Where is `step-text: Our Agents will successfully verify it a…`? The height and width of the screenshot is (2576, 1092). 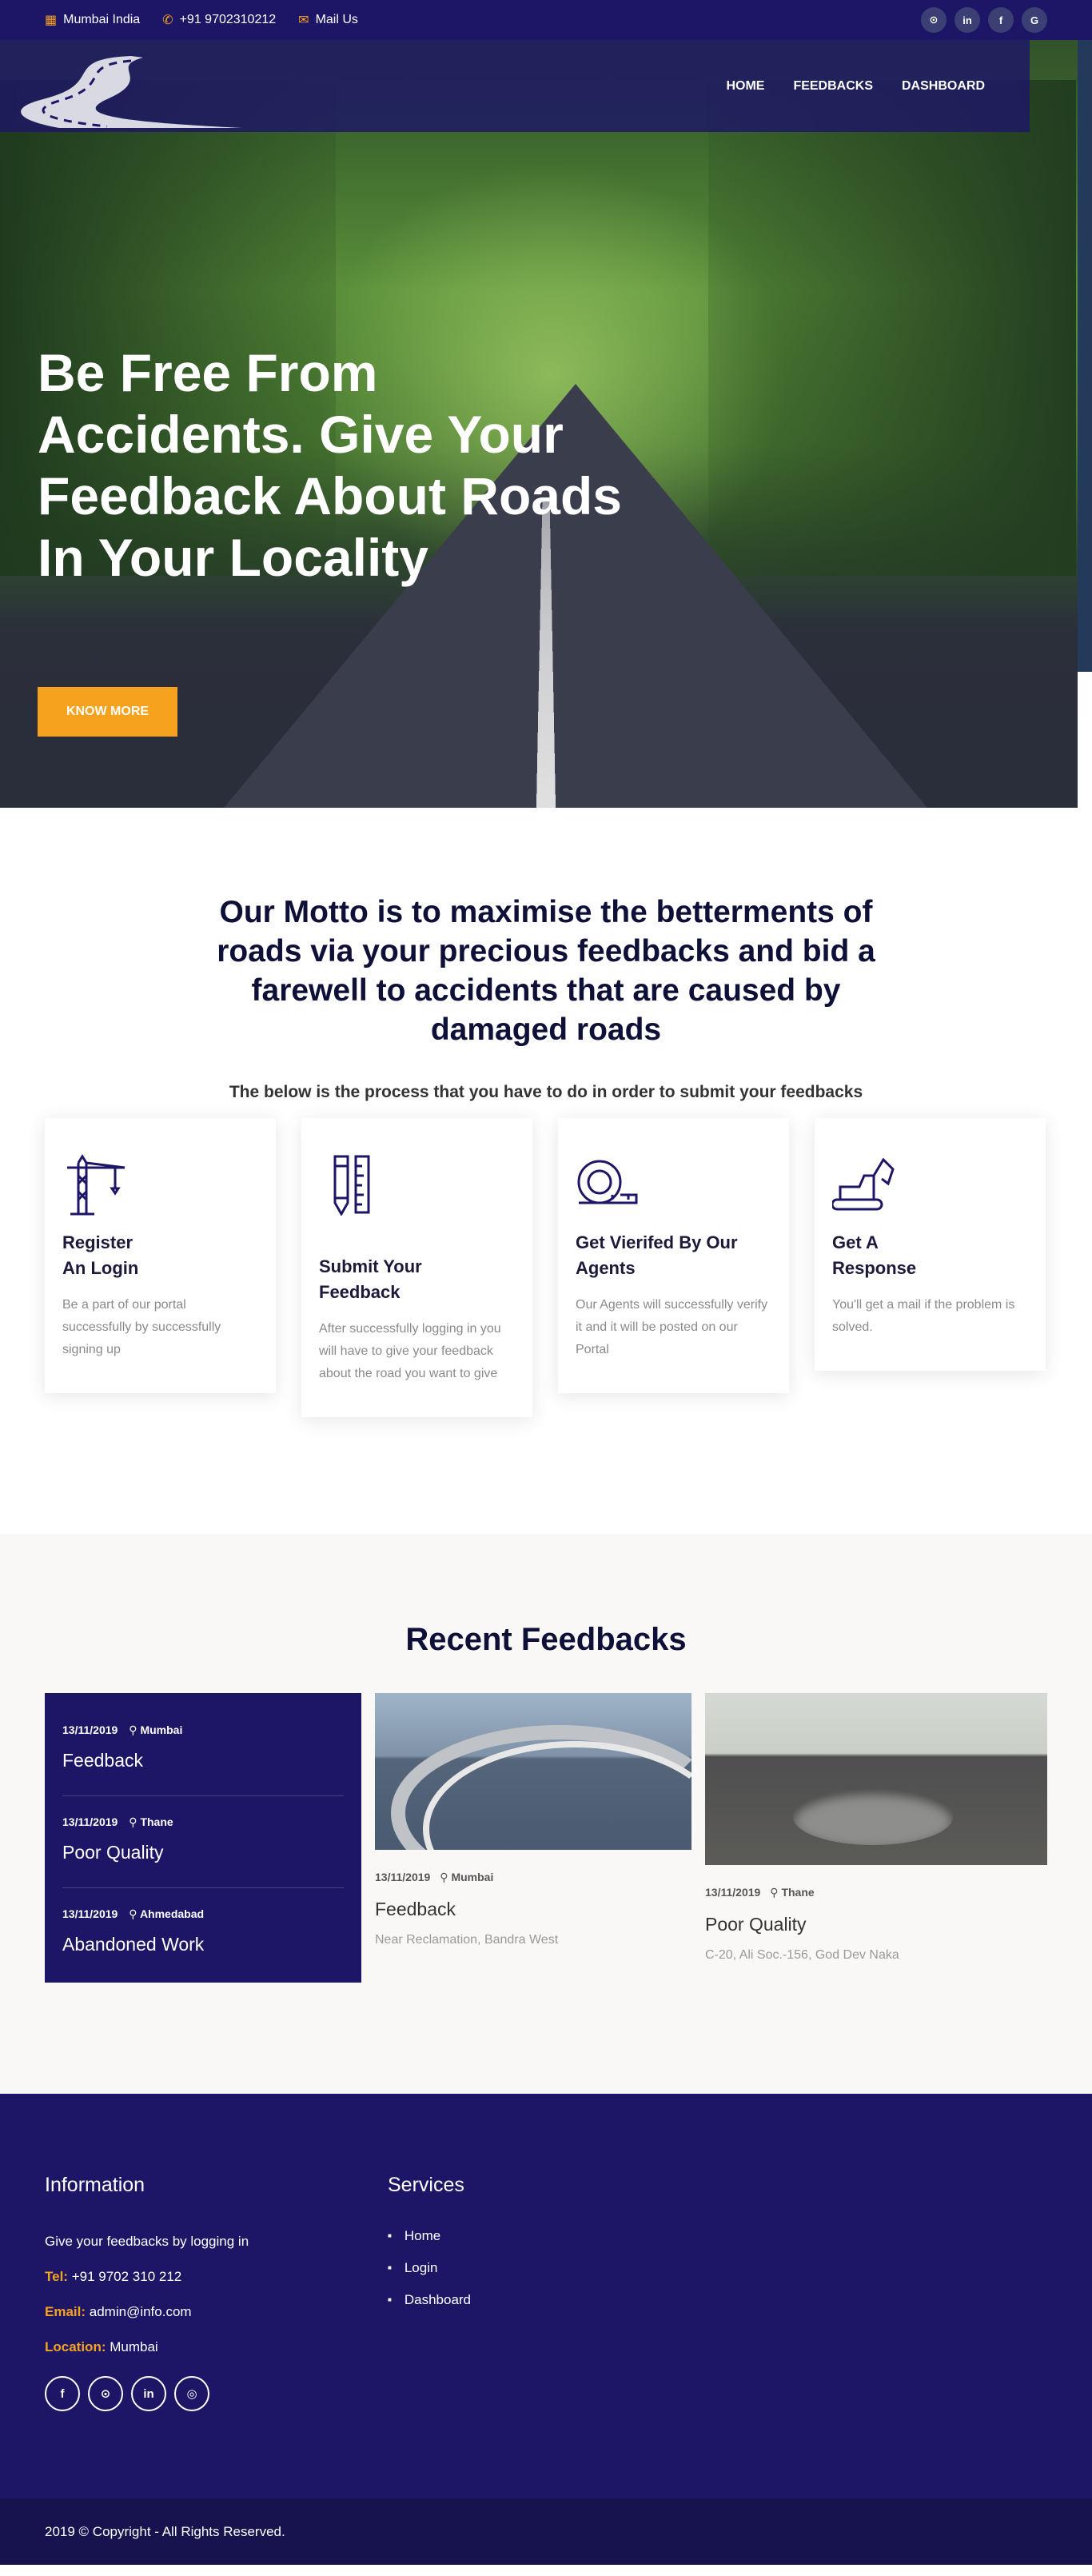 step-text: Our Agents will successfully verify it a… is located at coordinates (672, 1327).